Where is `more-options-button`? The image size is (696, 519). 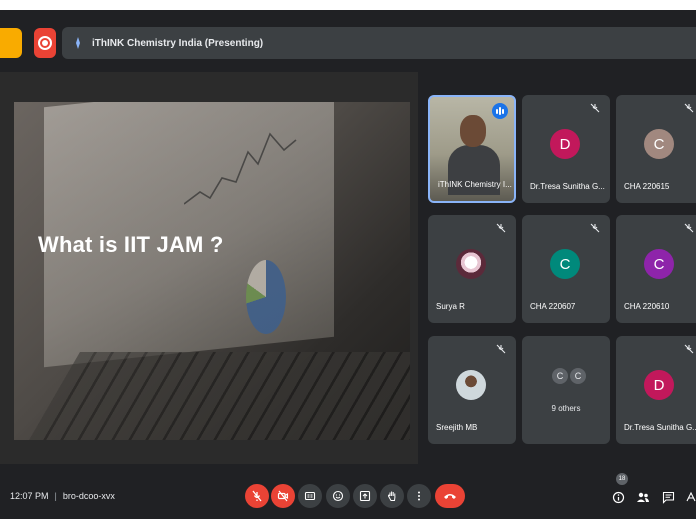
more-options-button is located at coordinates (419, 496).